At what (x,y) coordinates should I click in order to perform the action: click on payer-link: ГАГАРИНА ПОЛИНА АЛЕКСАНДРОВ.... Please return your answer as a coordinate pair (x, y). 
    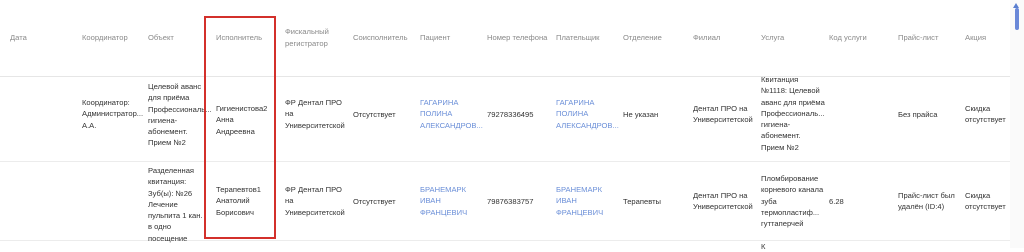
    Looking at the image, I should click on (588, 114).